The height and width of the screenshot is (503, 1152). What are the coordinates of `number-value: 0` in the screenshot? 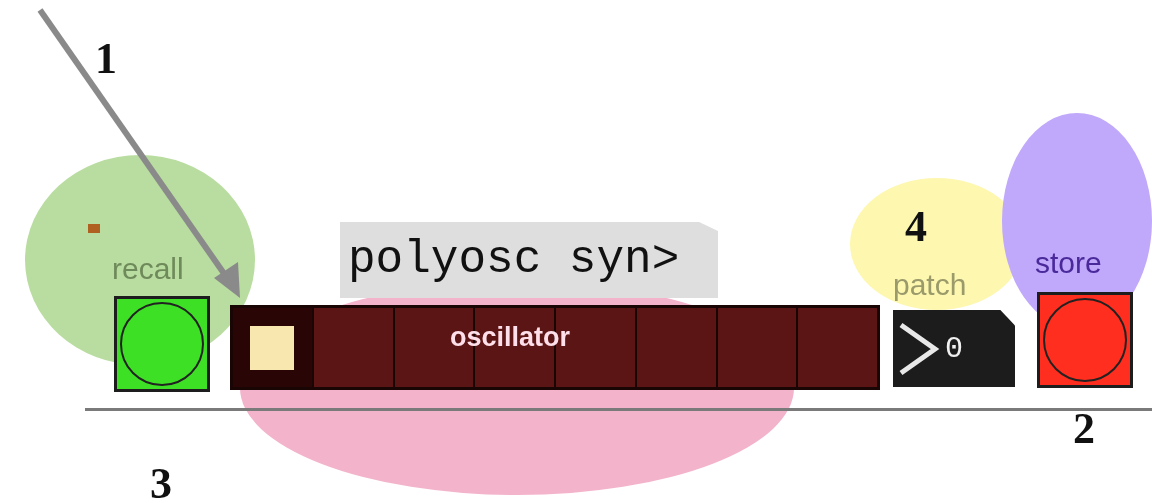 It's located at (954, 348).